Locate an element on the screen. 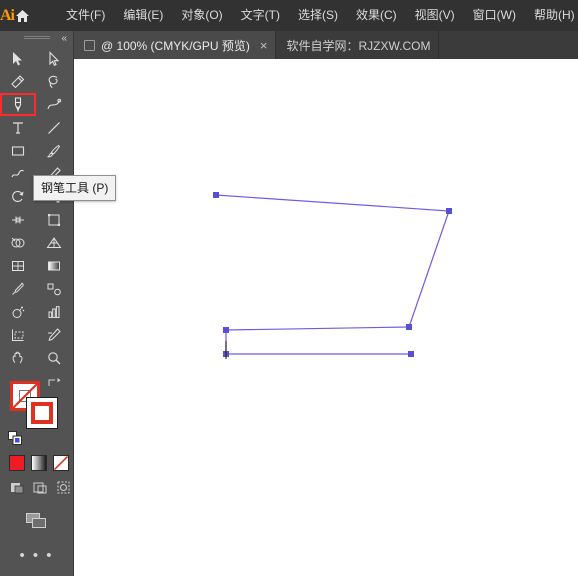 The width and height of the screenshot is (578, 576). line-segment-tool is located at coordinates (54, 127).